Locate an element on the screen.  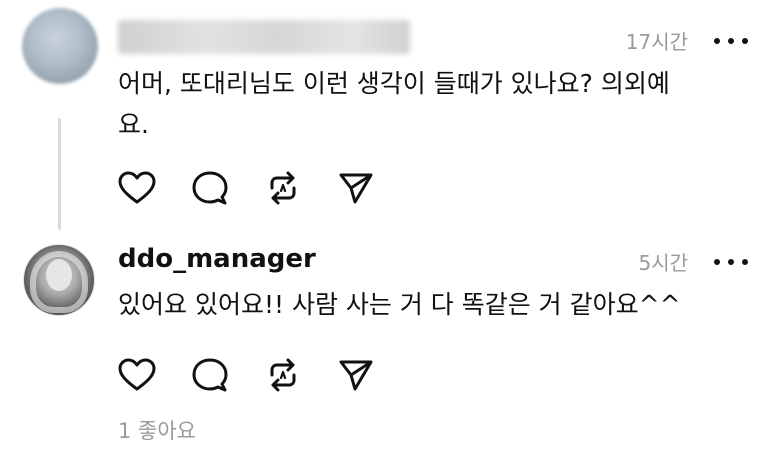
comment-text-line: 요. is located at coordinates (133, 124).